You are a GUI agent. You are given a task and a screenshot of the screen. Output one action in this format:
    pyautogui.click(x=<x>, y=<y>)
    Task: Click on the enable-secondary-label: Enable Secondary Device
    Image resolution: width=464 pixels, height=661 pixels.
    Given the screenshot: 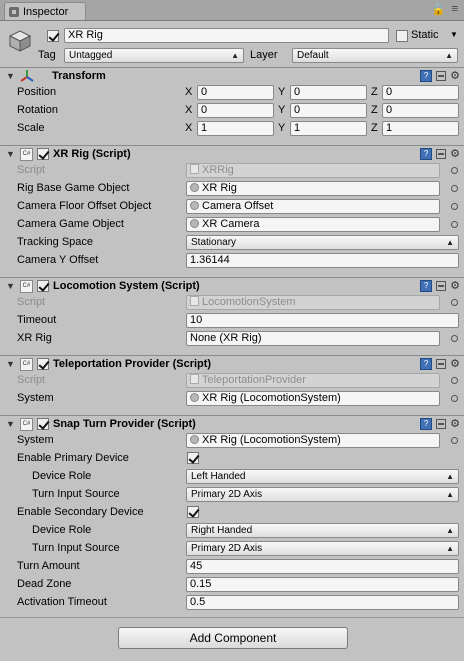 What is the action you would take?
    pyautogui.click(x=80, y=512)
    